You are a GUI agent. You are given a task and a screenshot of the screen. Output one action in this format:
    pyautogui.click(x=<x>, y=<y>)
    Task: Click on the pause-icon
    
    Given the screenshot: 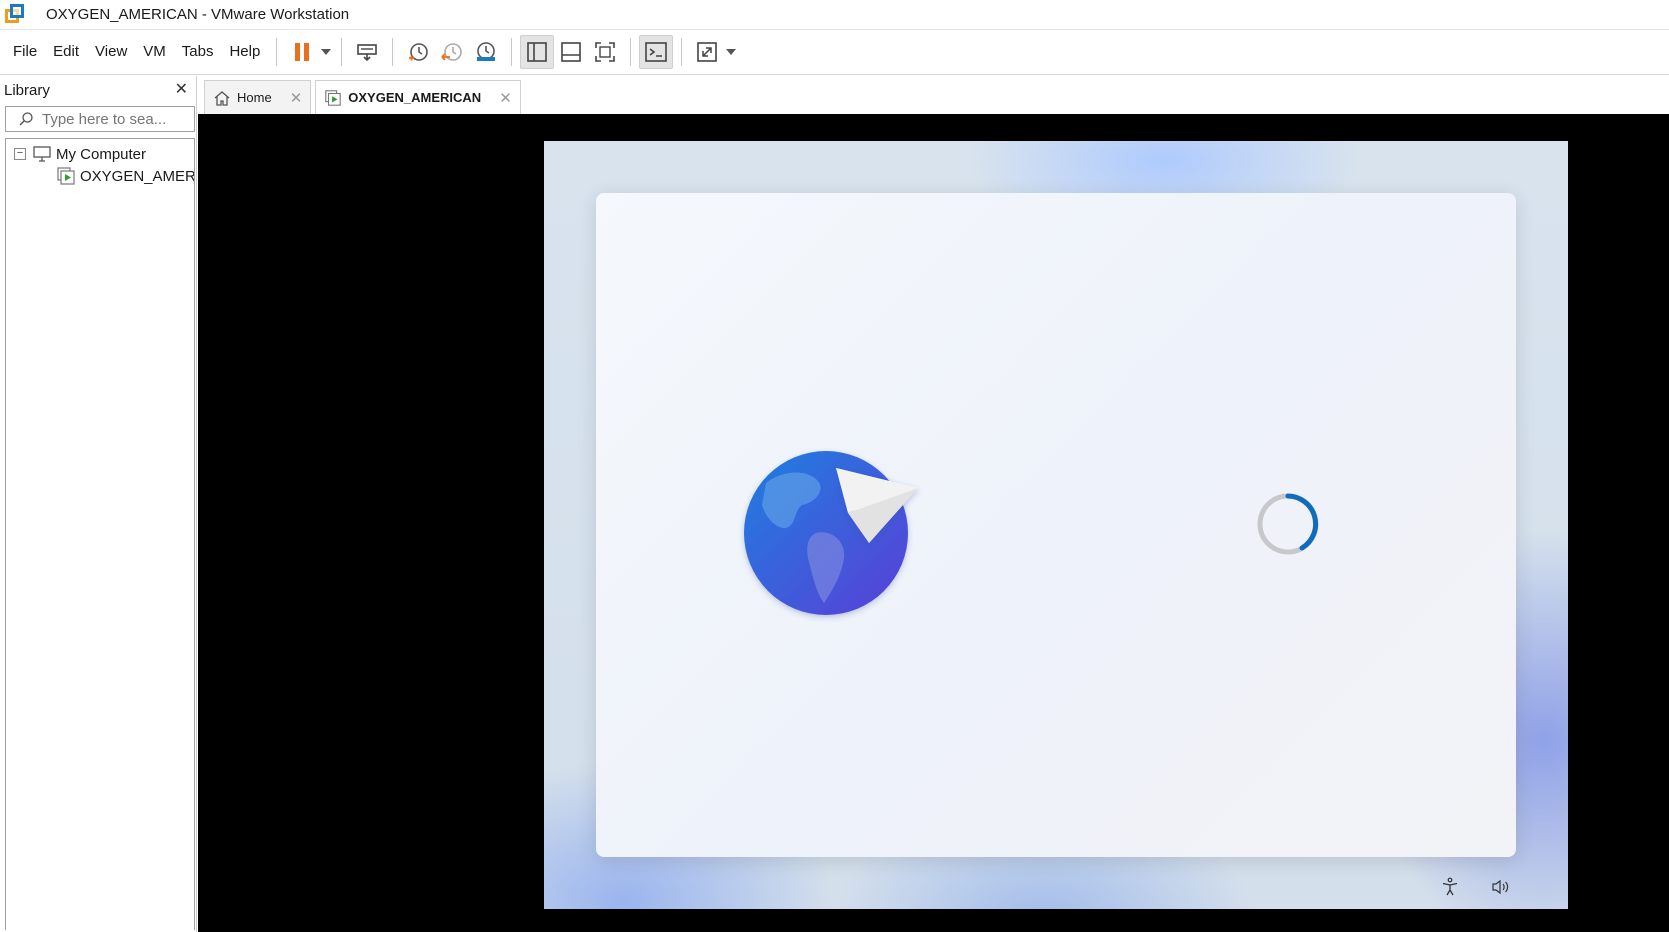 What is the action you would take?
    pyautogui.click(x=302, y=52)
    